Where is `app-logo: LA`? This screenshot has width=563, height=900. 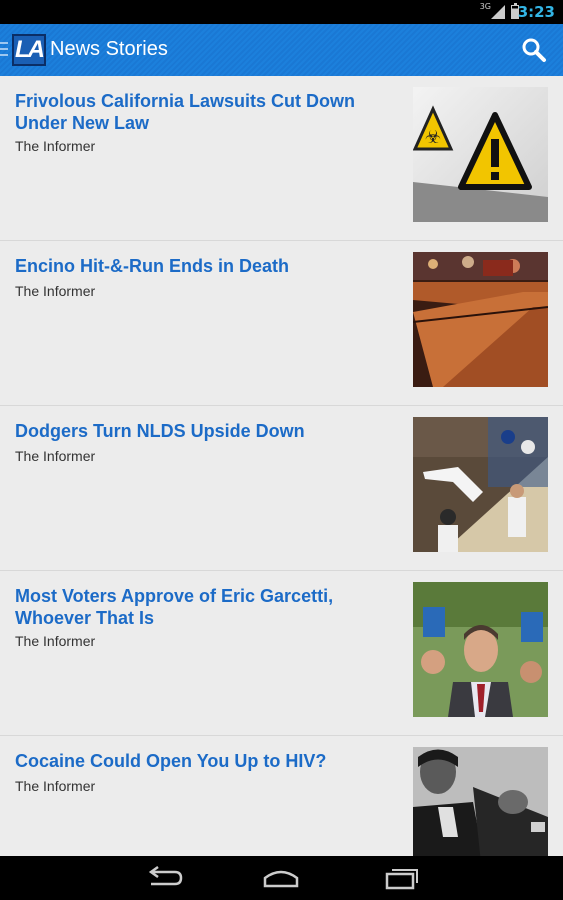 app-logo: LA is located at coordinates (29, 50).